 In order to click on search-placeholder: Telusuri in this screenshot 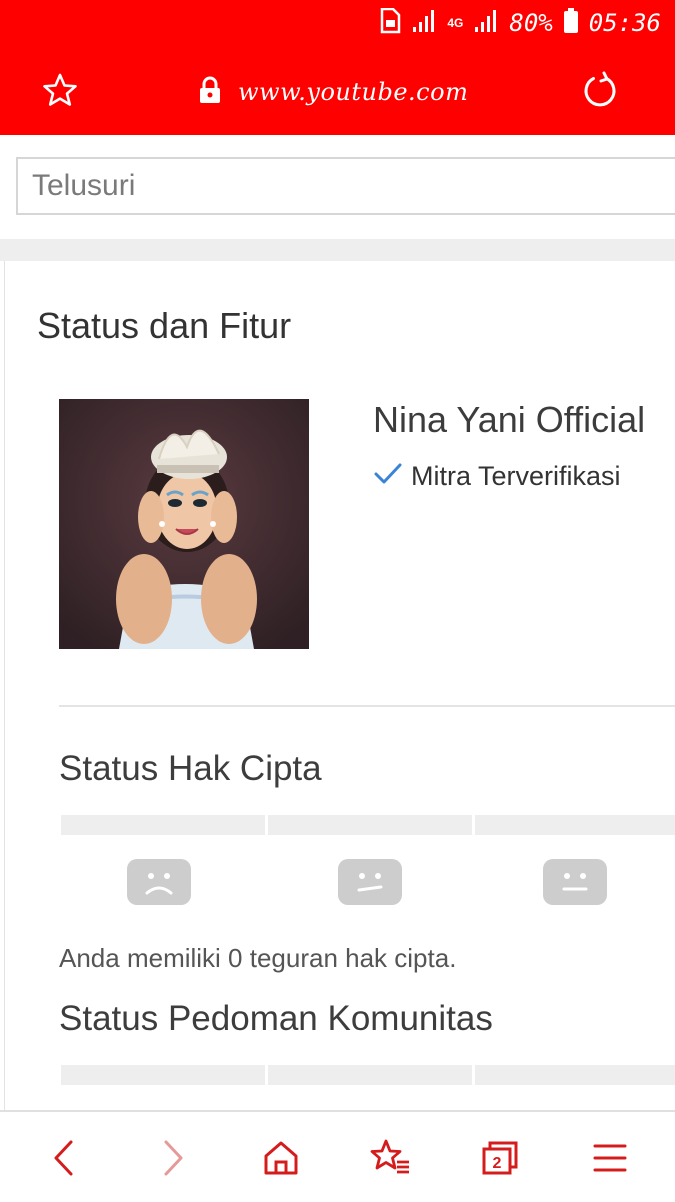, I will do `click(84, 185)`.